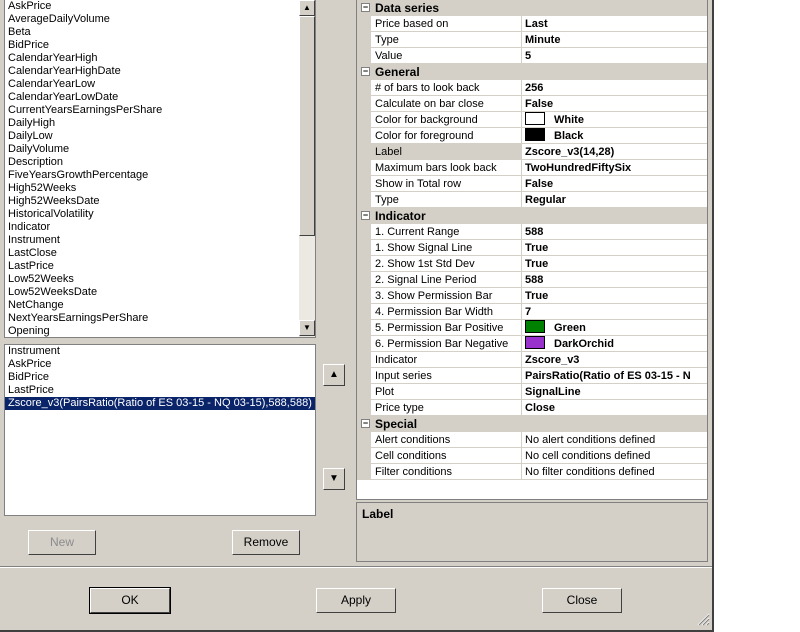 This screenshot has width=800, height=632. What do you see at coordinates (153, 162) in the screenshot?
I see `available-field-item: Description` at bounding box center [153, 162].